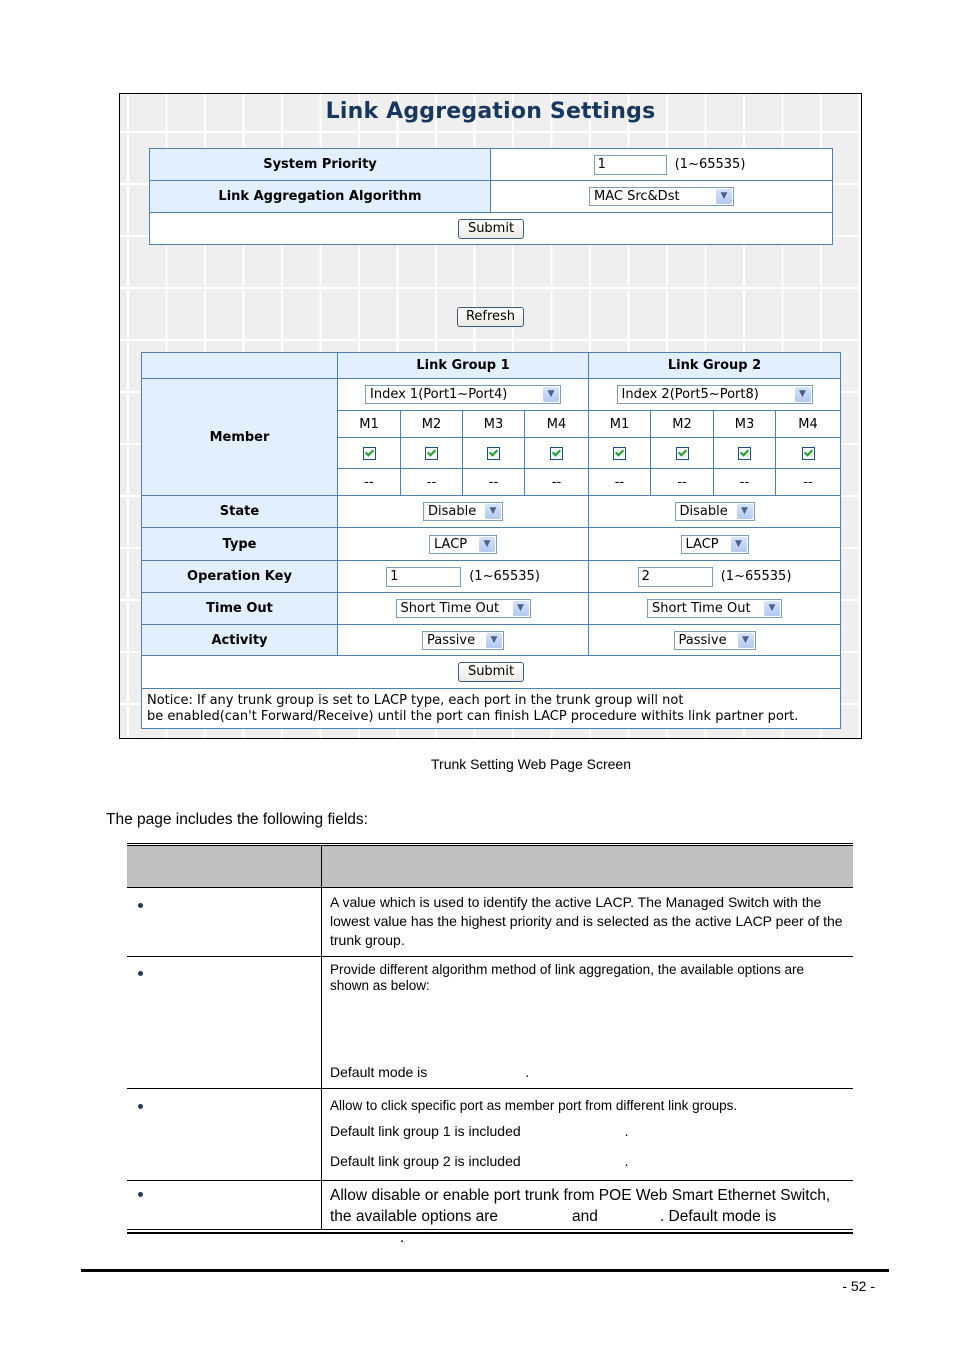 This screenshot has width=954, height=1350. I want to click on member-checkbox-g2-m1, so click(619, 453).